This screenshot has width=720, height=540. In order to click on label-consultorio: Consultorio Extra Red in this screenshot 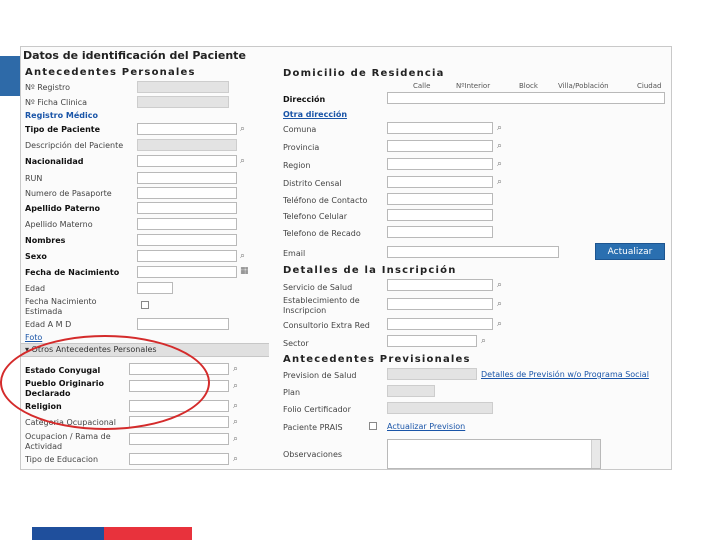, I will do `click(326, 325)`.